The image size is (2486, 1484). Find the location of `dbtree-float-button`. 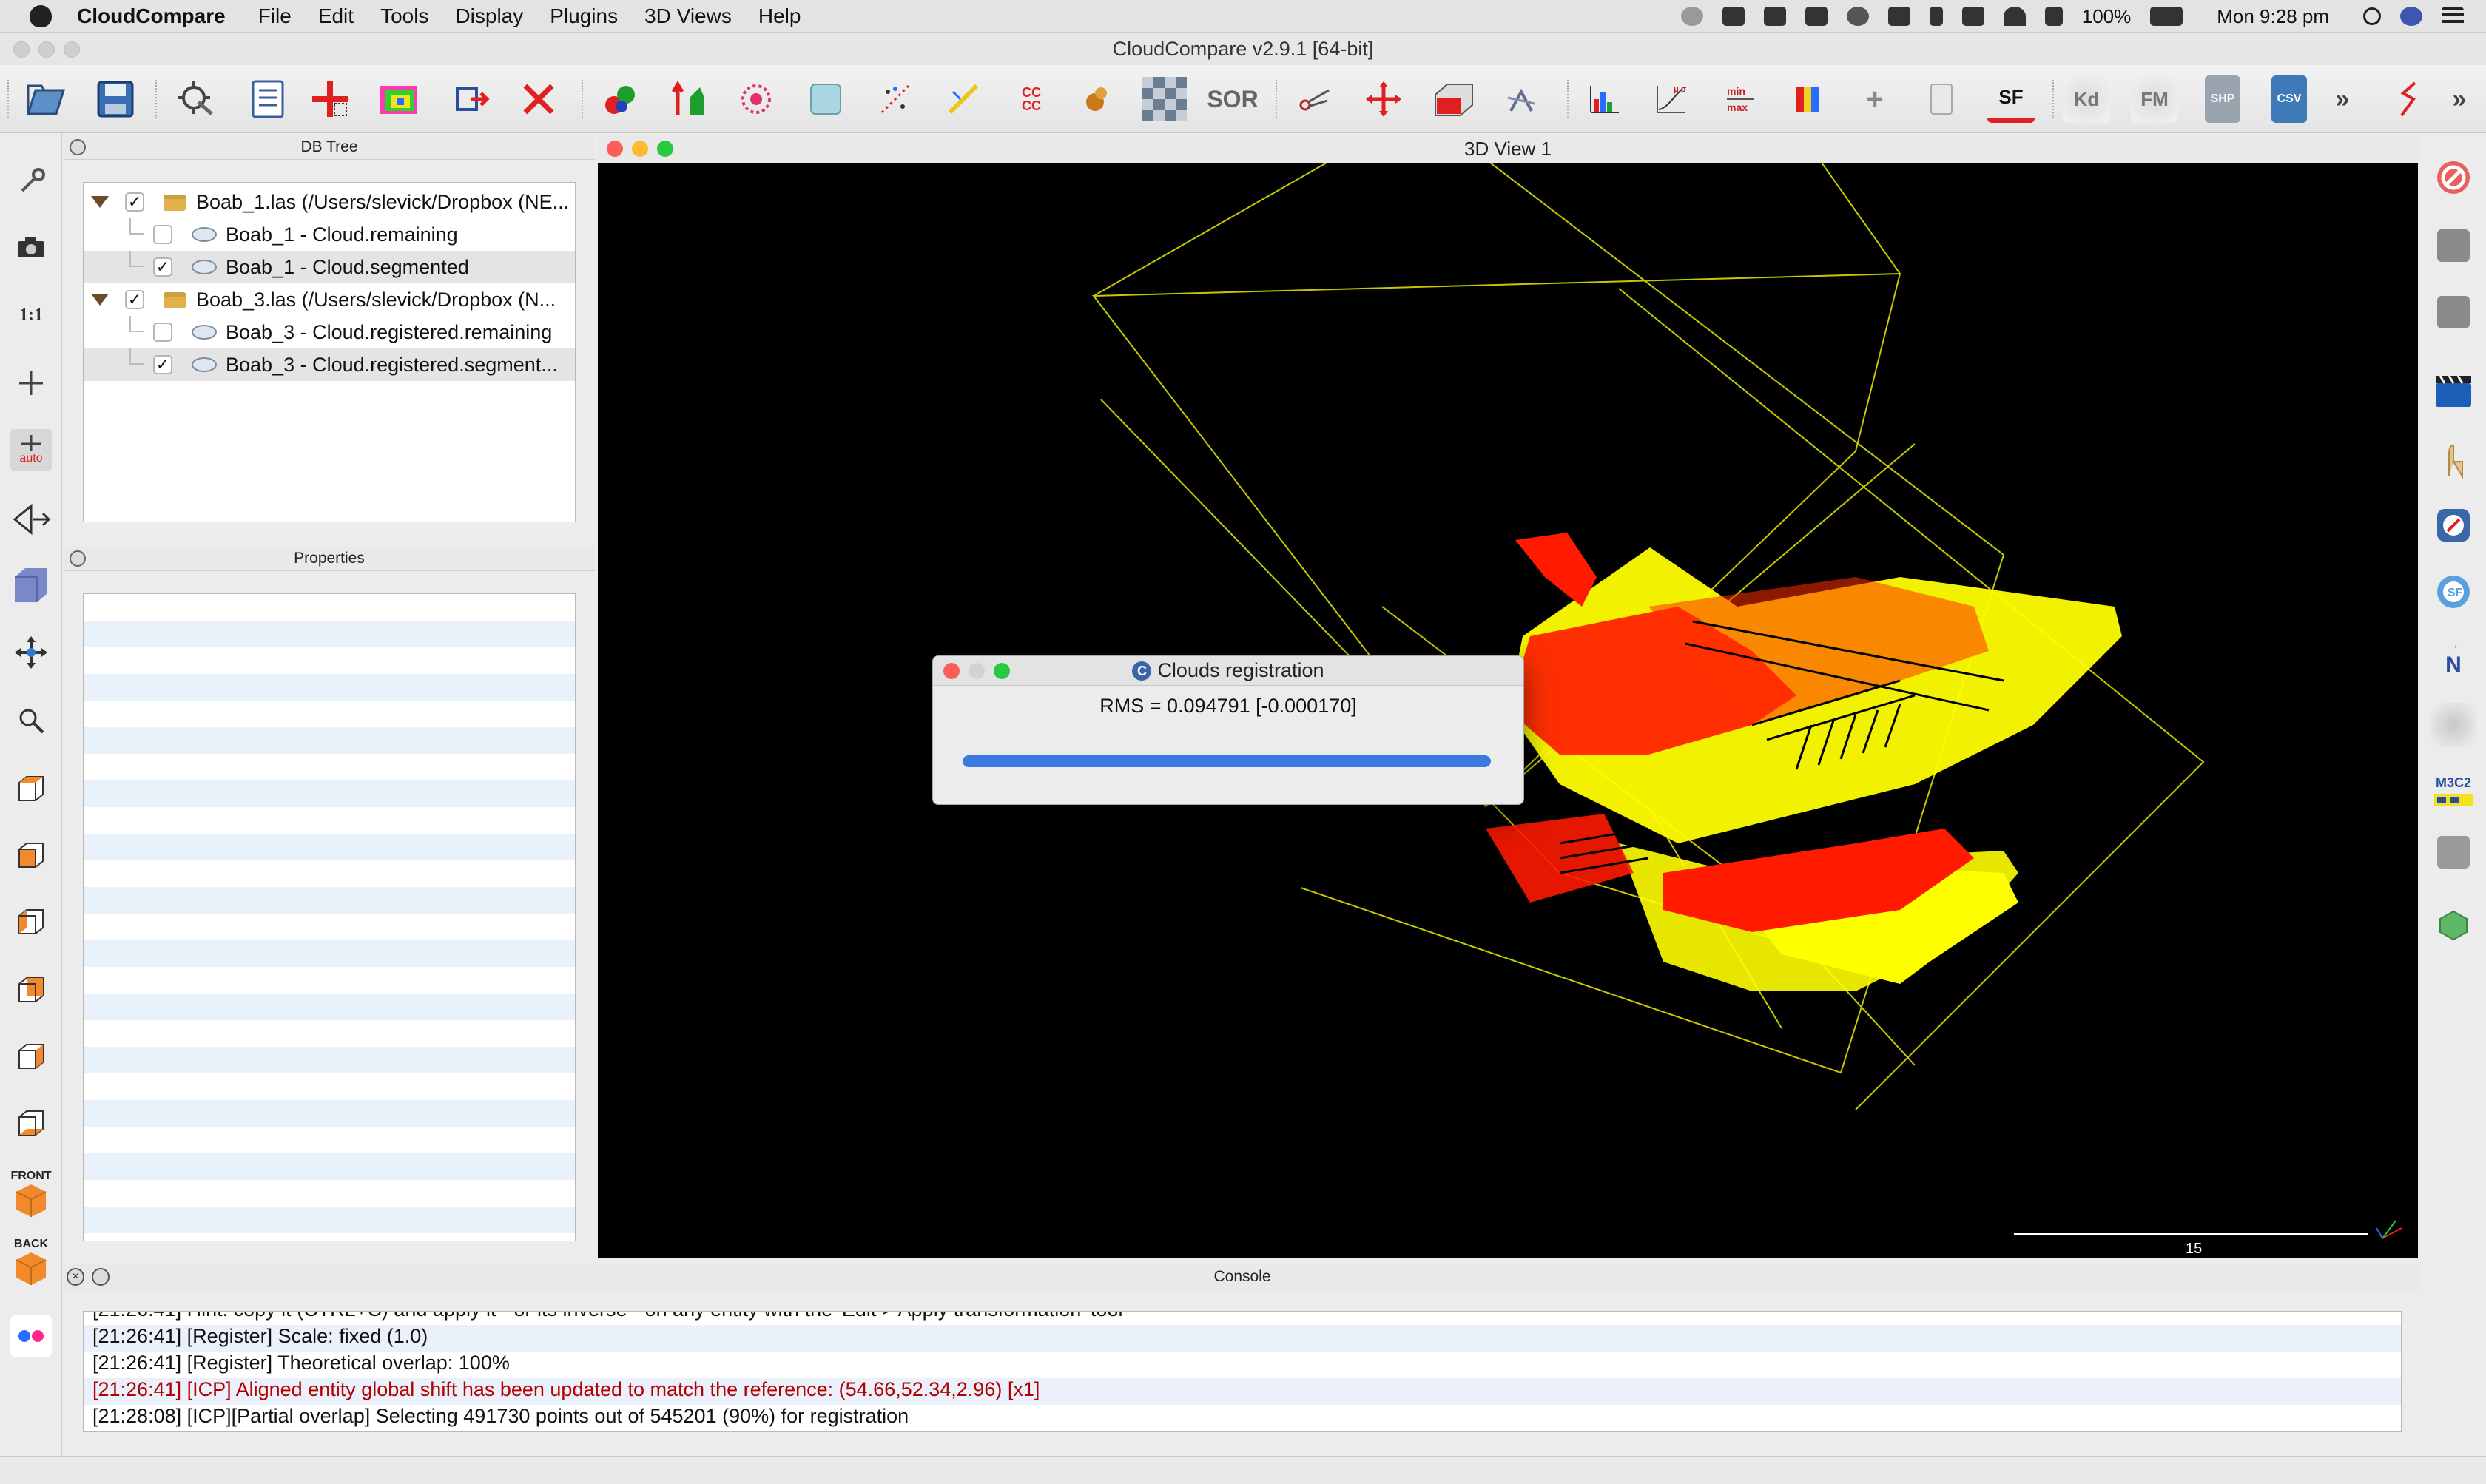

dbtree-float-button is located at coordinates (78, 147).